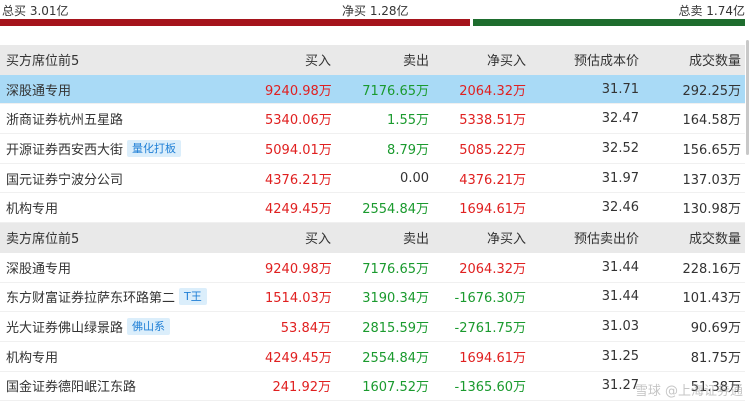  Describe the element at coordinates (149, 327) in the screenshot. I see `seat-tag-badge: 佛山系` at that location.